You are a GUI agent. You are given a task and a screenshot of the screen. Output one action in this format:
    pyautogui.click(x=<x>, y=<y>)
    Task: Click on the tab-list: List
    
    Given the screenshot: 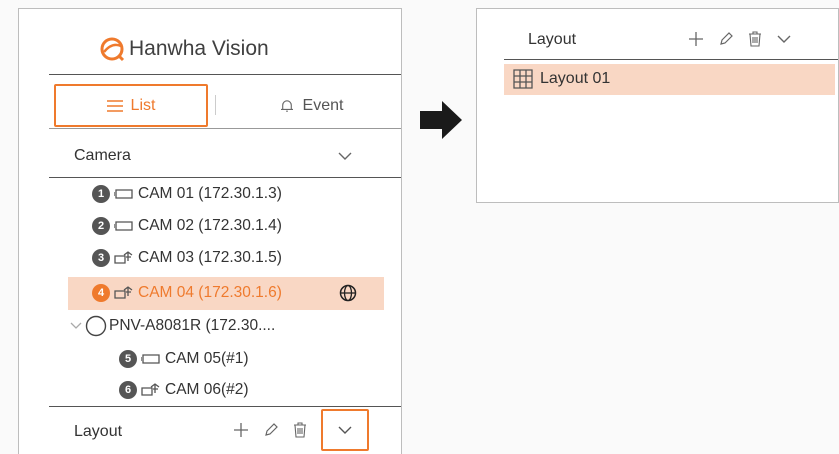 What is the action you would take?
    pyautogui.click(x=131, y=105)
    